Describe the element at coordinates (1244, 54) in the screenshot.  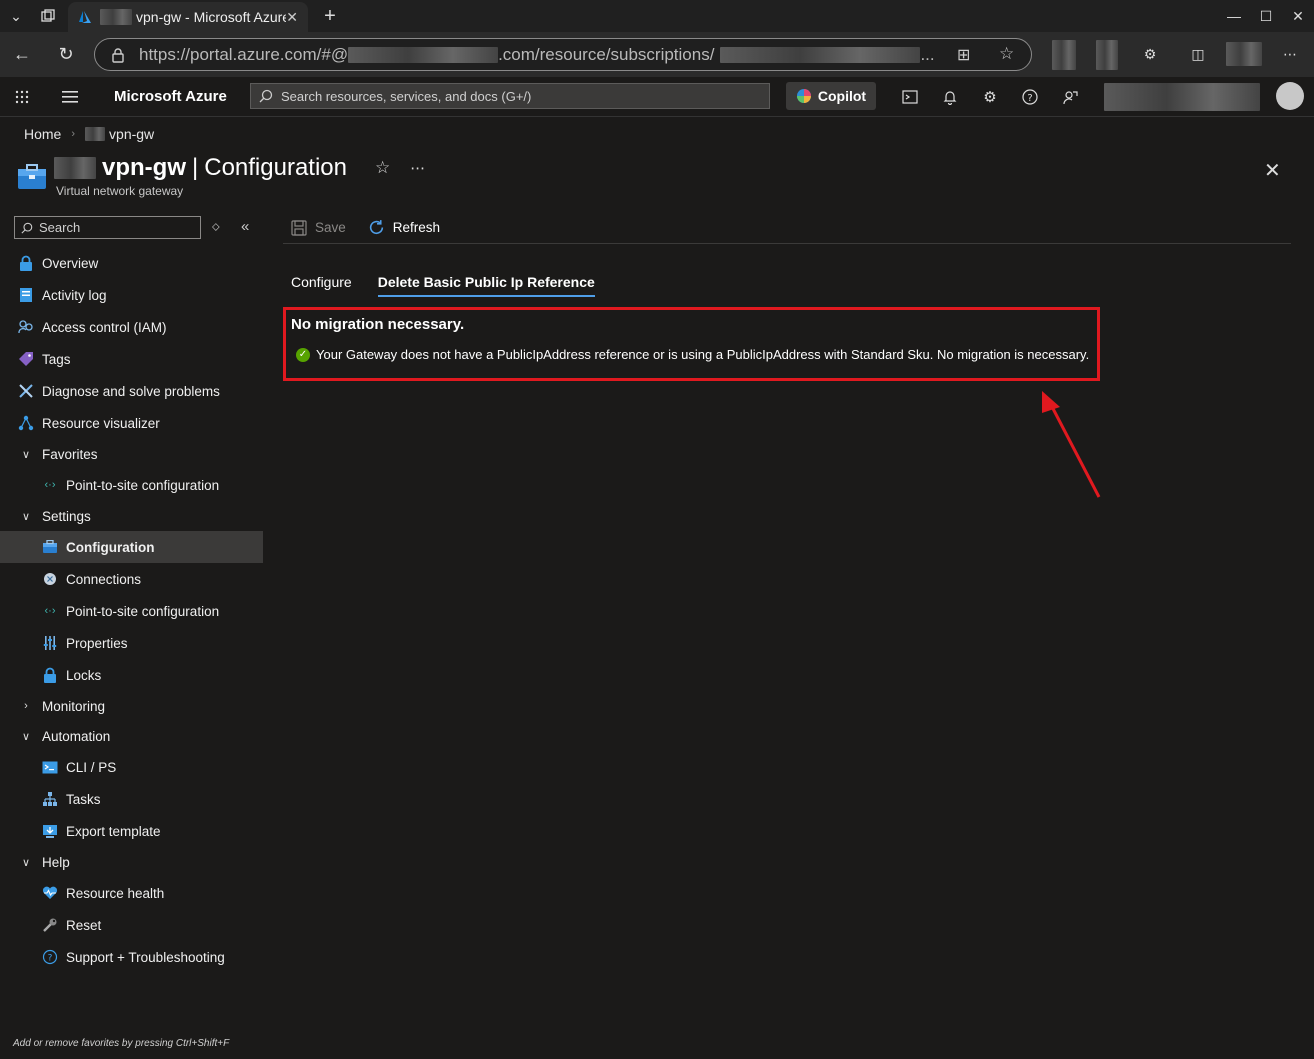
I see `profile-avatar` at that location.